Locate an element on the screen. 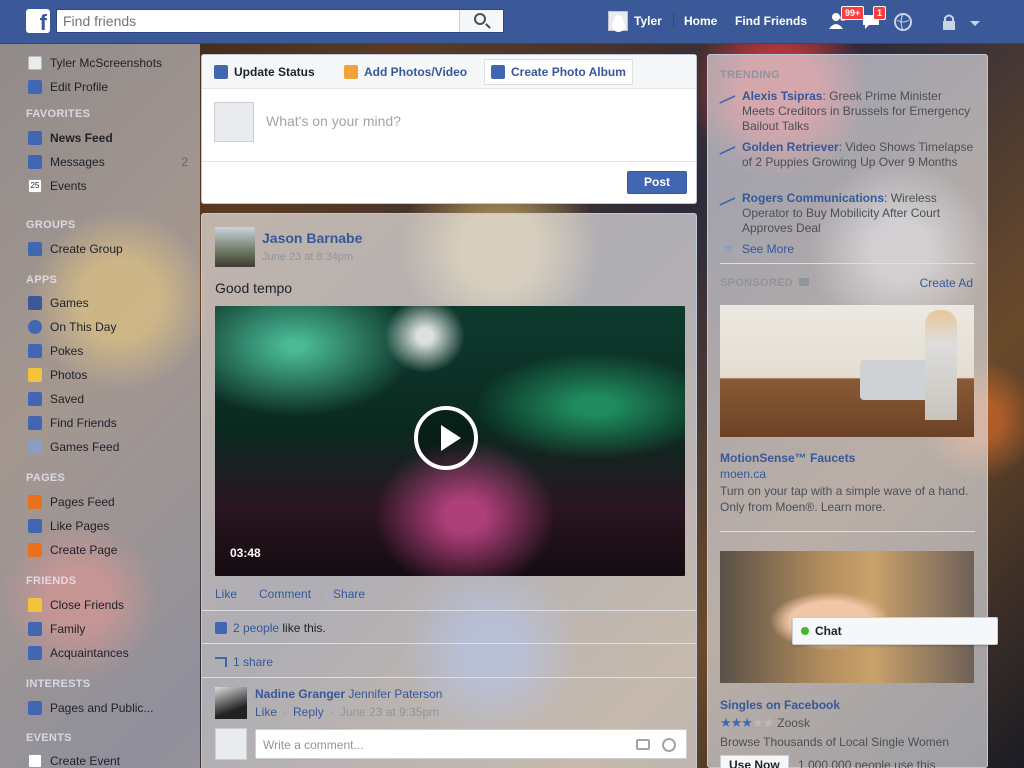 This screenshot has height=768, width=1024. shares-summary: 1 share is located at coordinates (244, 662).